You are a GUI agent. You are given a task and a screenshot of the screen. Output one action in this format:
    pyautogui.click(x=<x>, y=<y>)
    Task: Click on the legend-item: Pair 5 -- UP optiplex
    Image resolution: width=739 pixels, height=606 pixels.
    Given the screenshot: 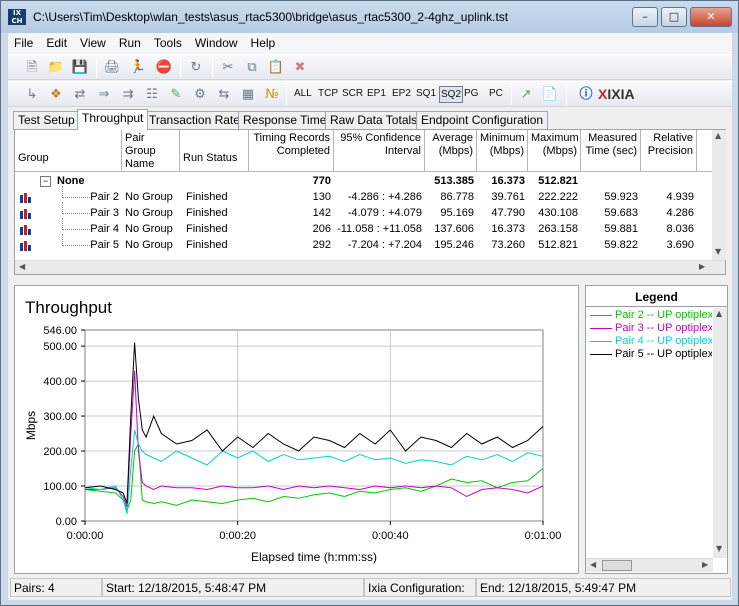 What is the action you would take?
    pyautogui.click(x=651, y=354)
    